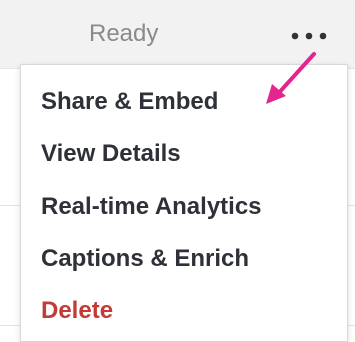 This screenshot has width=355, height=342. I want to click on more-options-button, so click(311, 35).